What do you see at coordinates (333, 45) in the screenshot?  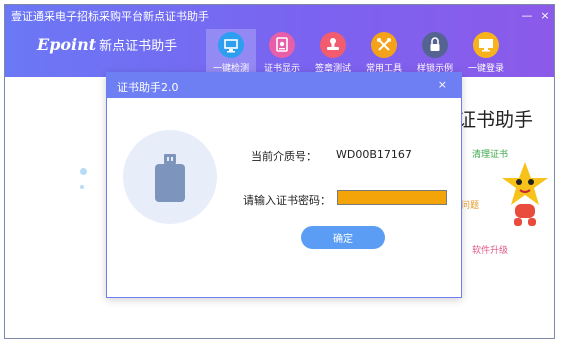 I see `stamp-icon` at bounding box center [333, 45].